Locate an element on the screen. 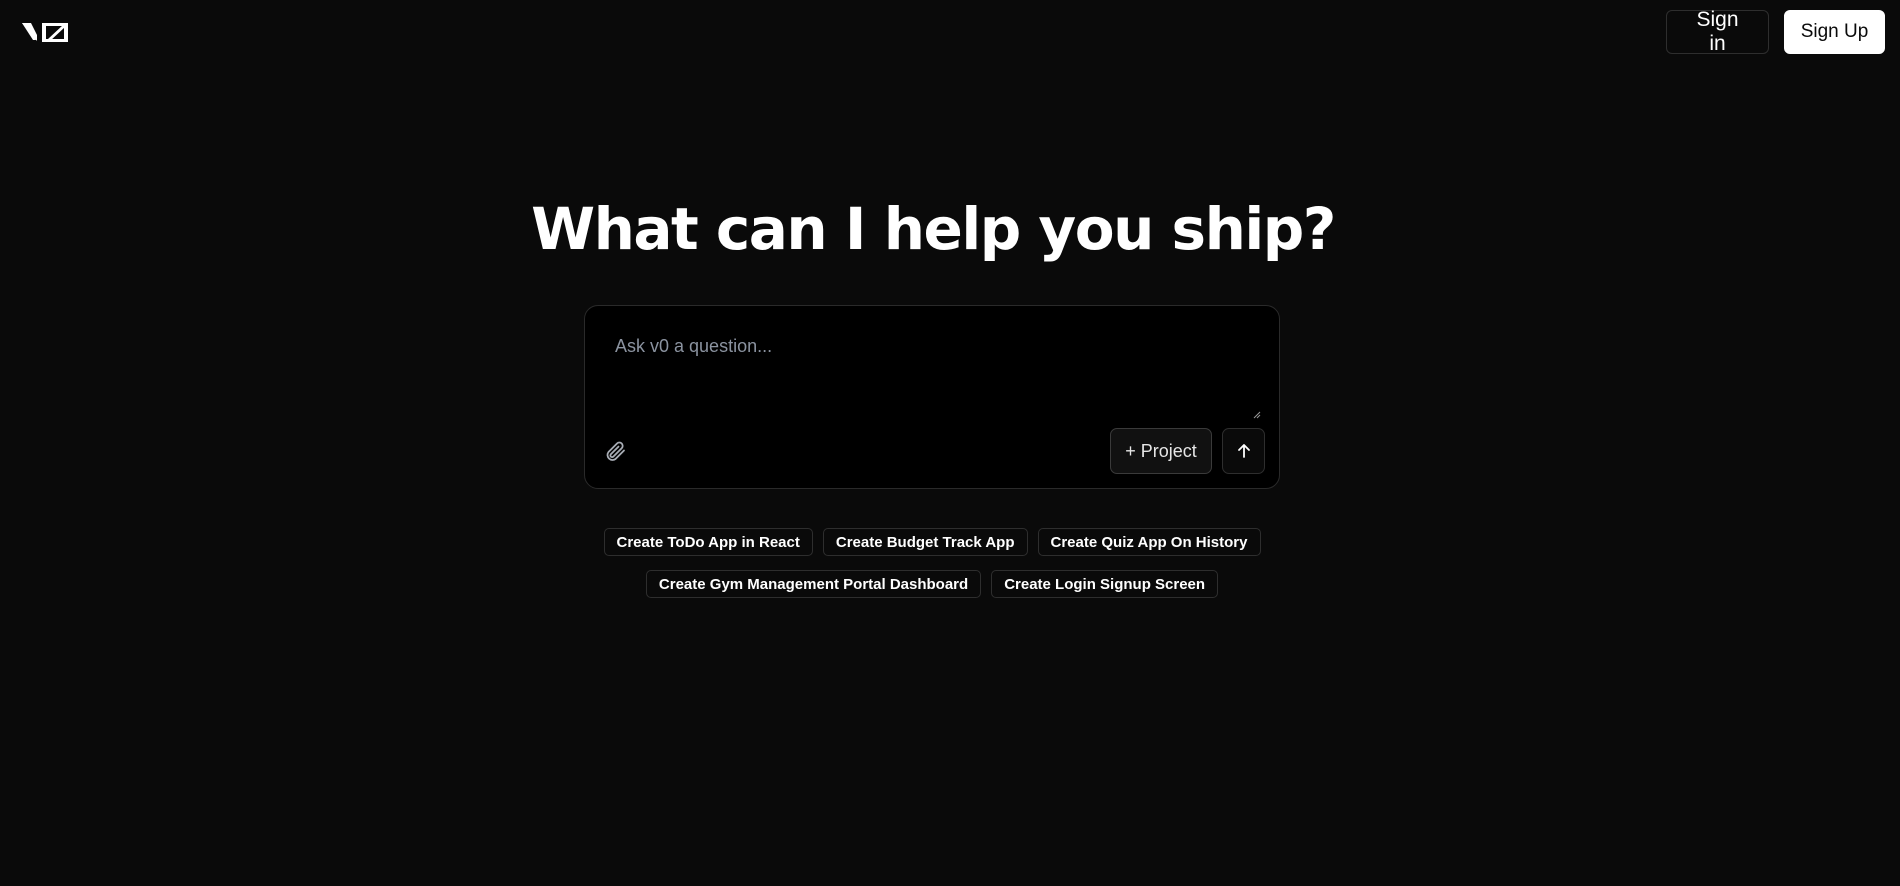 Image resolution: width=1900 pixels, height=886 pixels. v0-logo-icon is located at coordinates (45, 32).